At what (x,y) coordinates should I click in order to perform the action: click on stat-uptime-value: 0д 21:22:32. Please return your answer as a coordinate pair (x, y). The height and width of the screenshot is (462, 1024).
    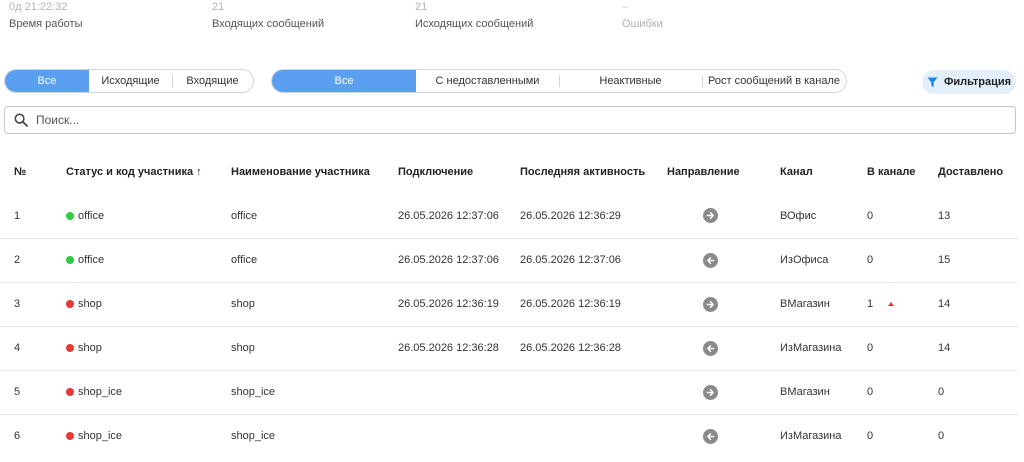
    Looking at the image, I should click on (38, 7).